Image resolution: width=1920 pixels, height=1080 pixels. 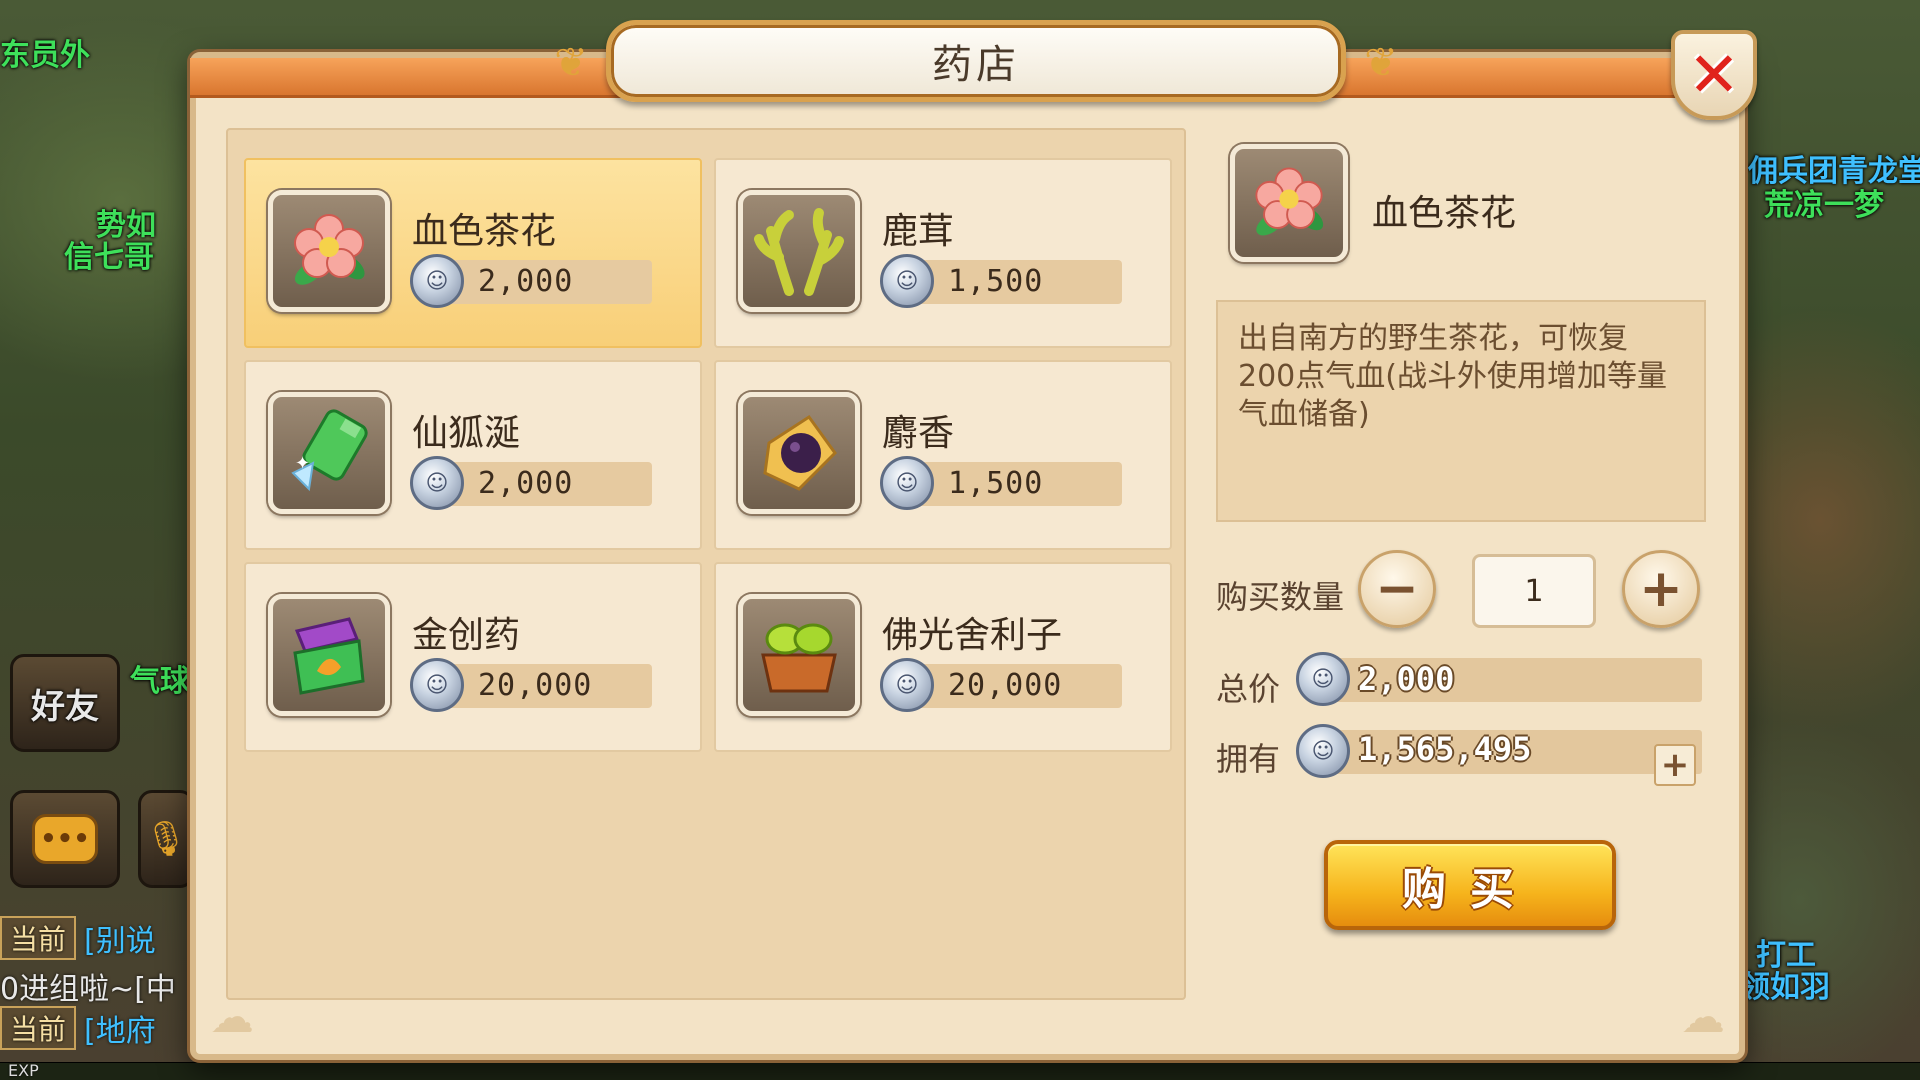 I want to click on quantity-input: 1, so click(x=1534, y=591).